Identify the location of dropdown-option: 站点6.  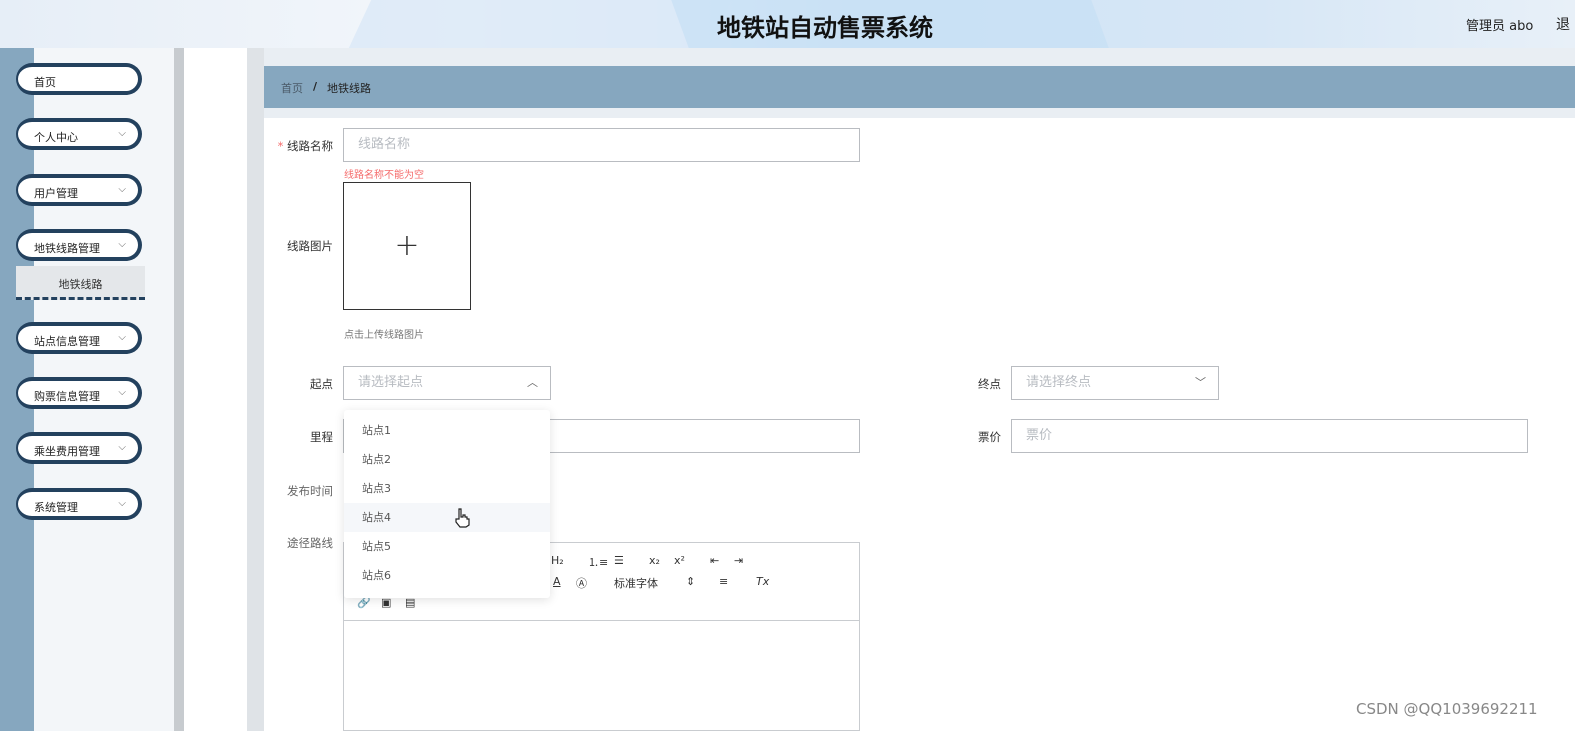
(447, 575).